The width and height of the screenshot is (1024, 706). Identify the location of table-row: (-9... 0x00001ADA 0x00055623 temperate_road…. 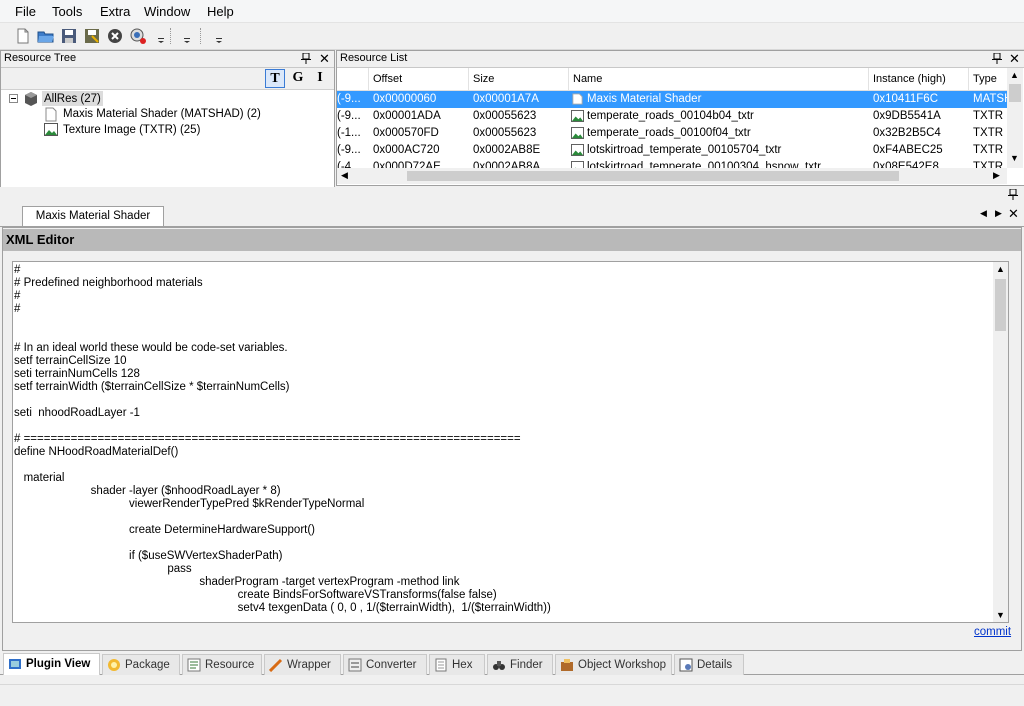
(672, 116).